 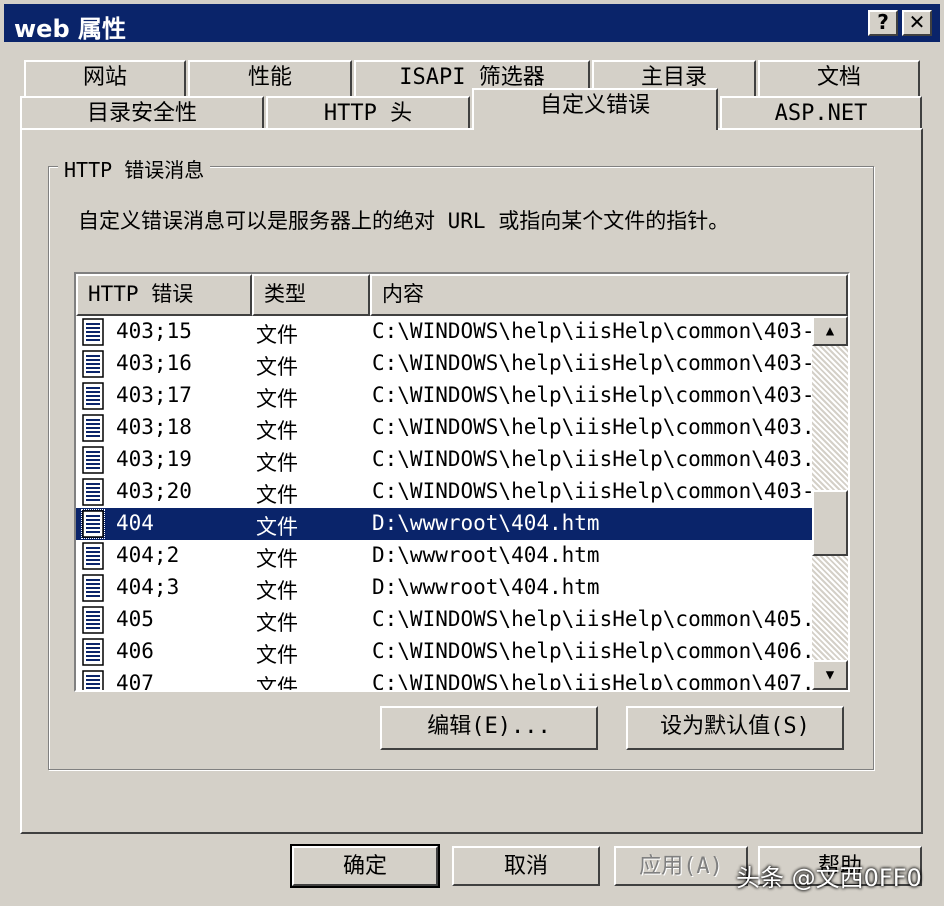 I want to click on error-content: C:\WINDOWS\help\iisHelp\common\407.ht, so click(x=592, y=680).